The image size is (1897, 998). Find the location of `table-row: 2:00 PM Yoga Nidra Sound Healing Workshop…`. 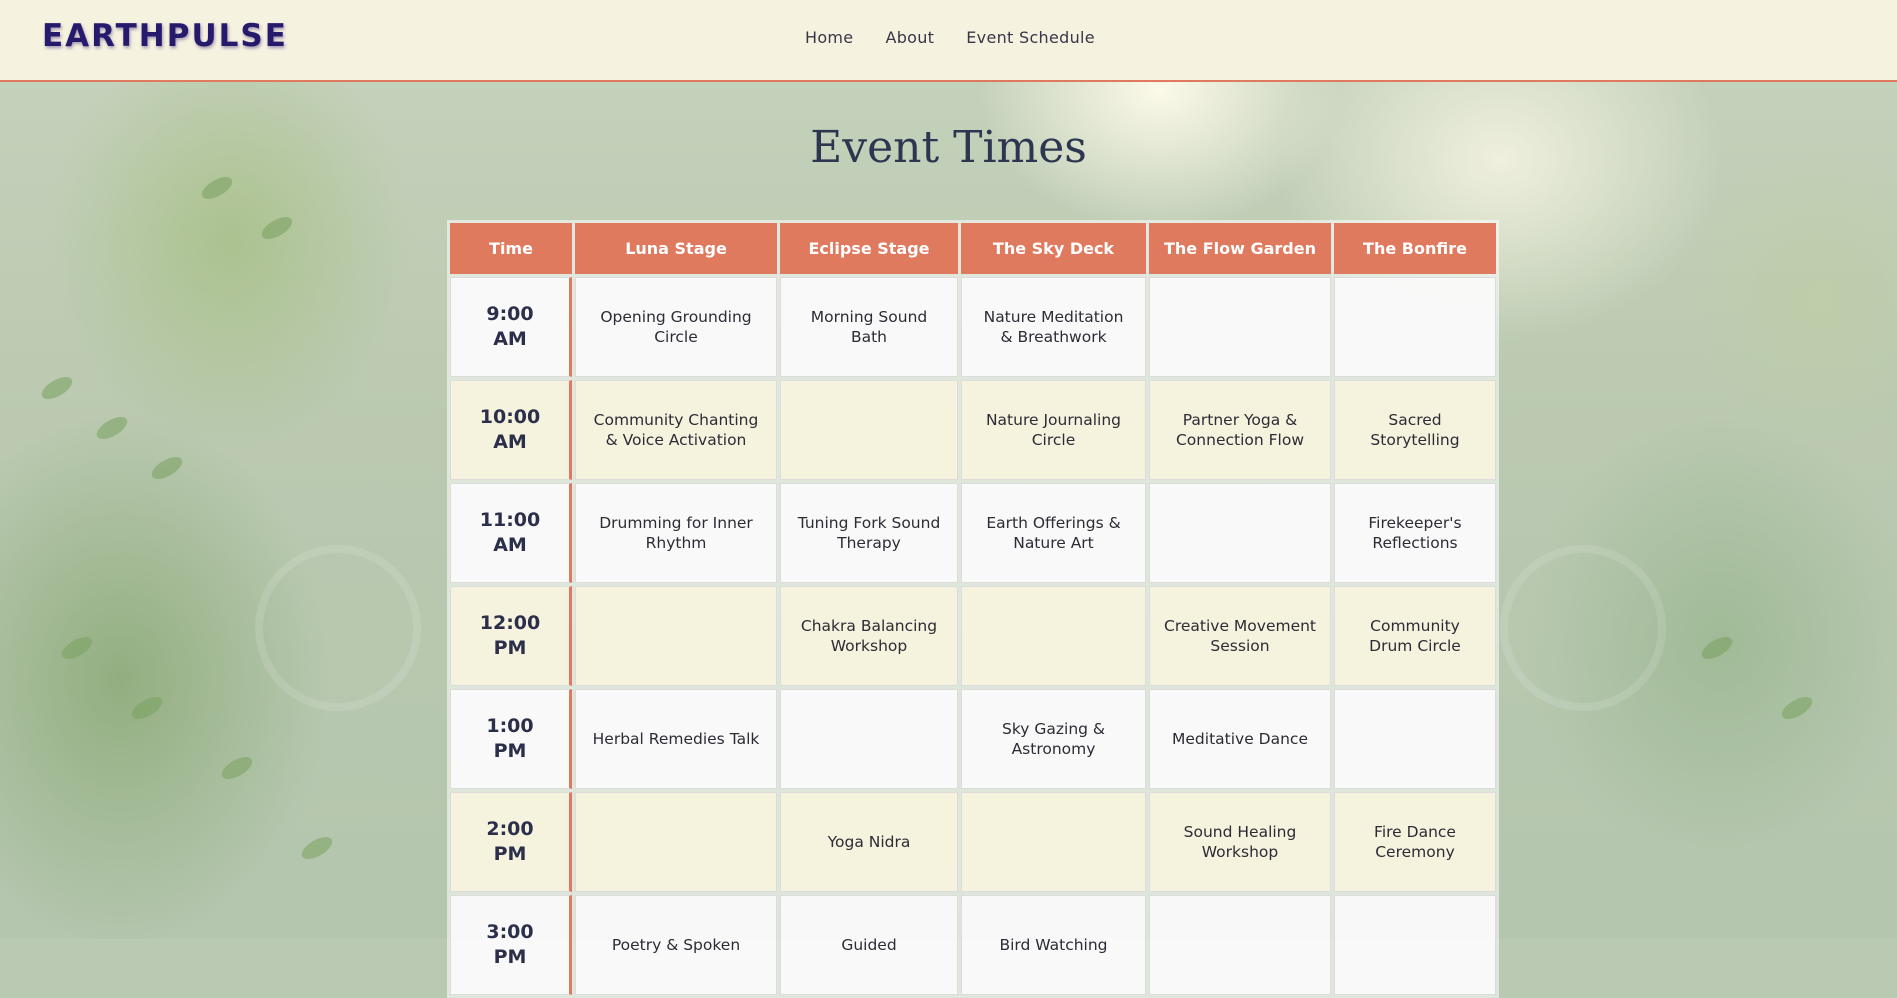

table-row: 2:00 PM Yoga Nidra Sound Healing Workshop… is located at coordinates (973, 842).